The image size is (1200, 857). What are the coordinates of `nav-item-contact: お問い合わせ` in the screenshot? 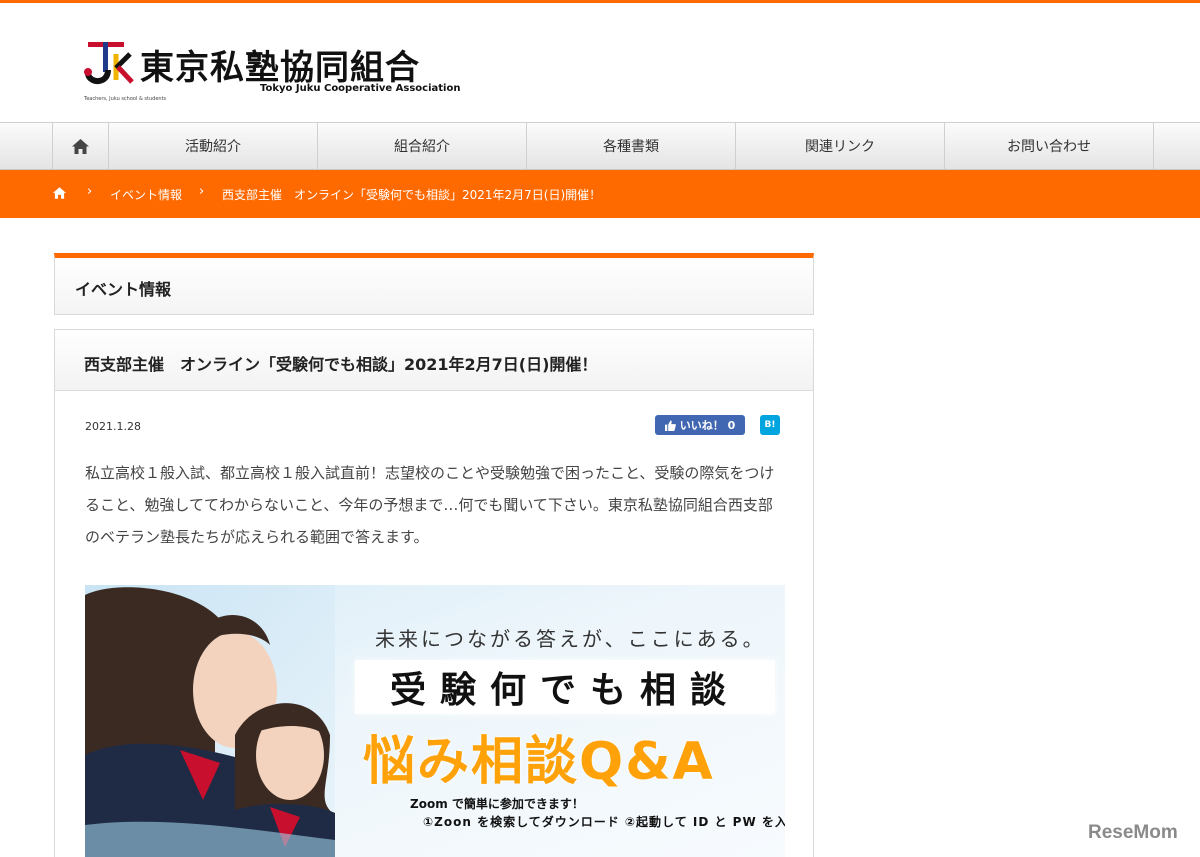 It's located at (1048, 146).